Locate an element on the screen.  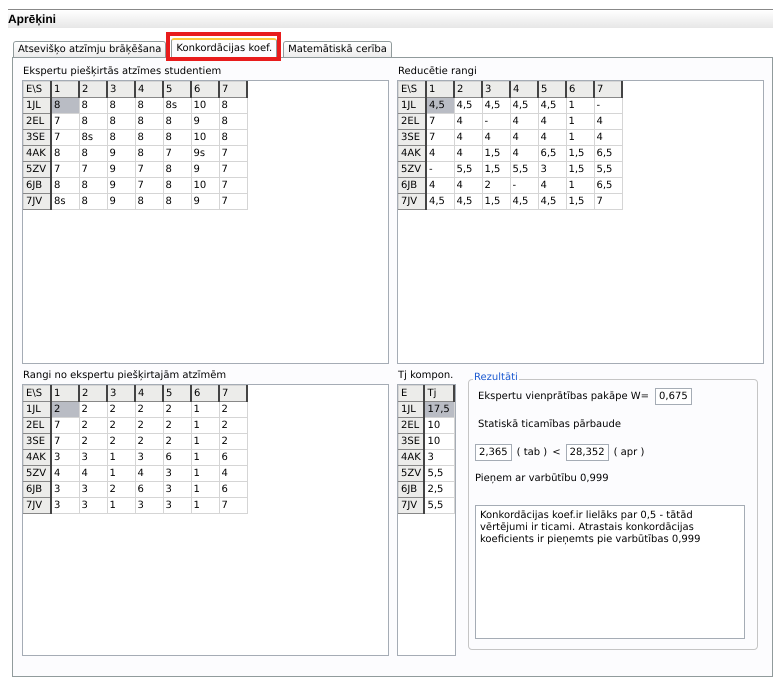
tab: Matemātiskā cerība is located at coordinates (337, 49).